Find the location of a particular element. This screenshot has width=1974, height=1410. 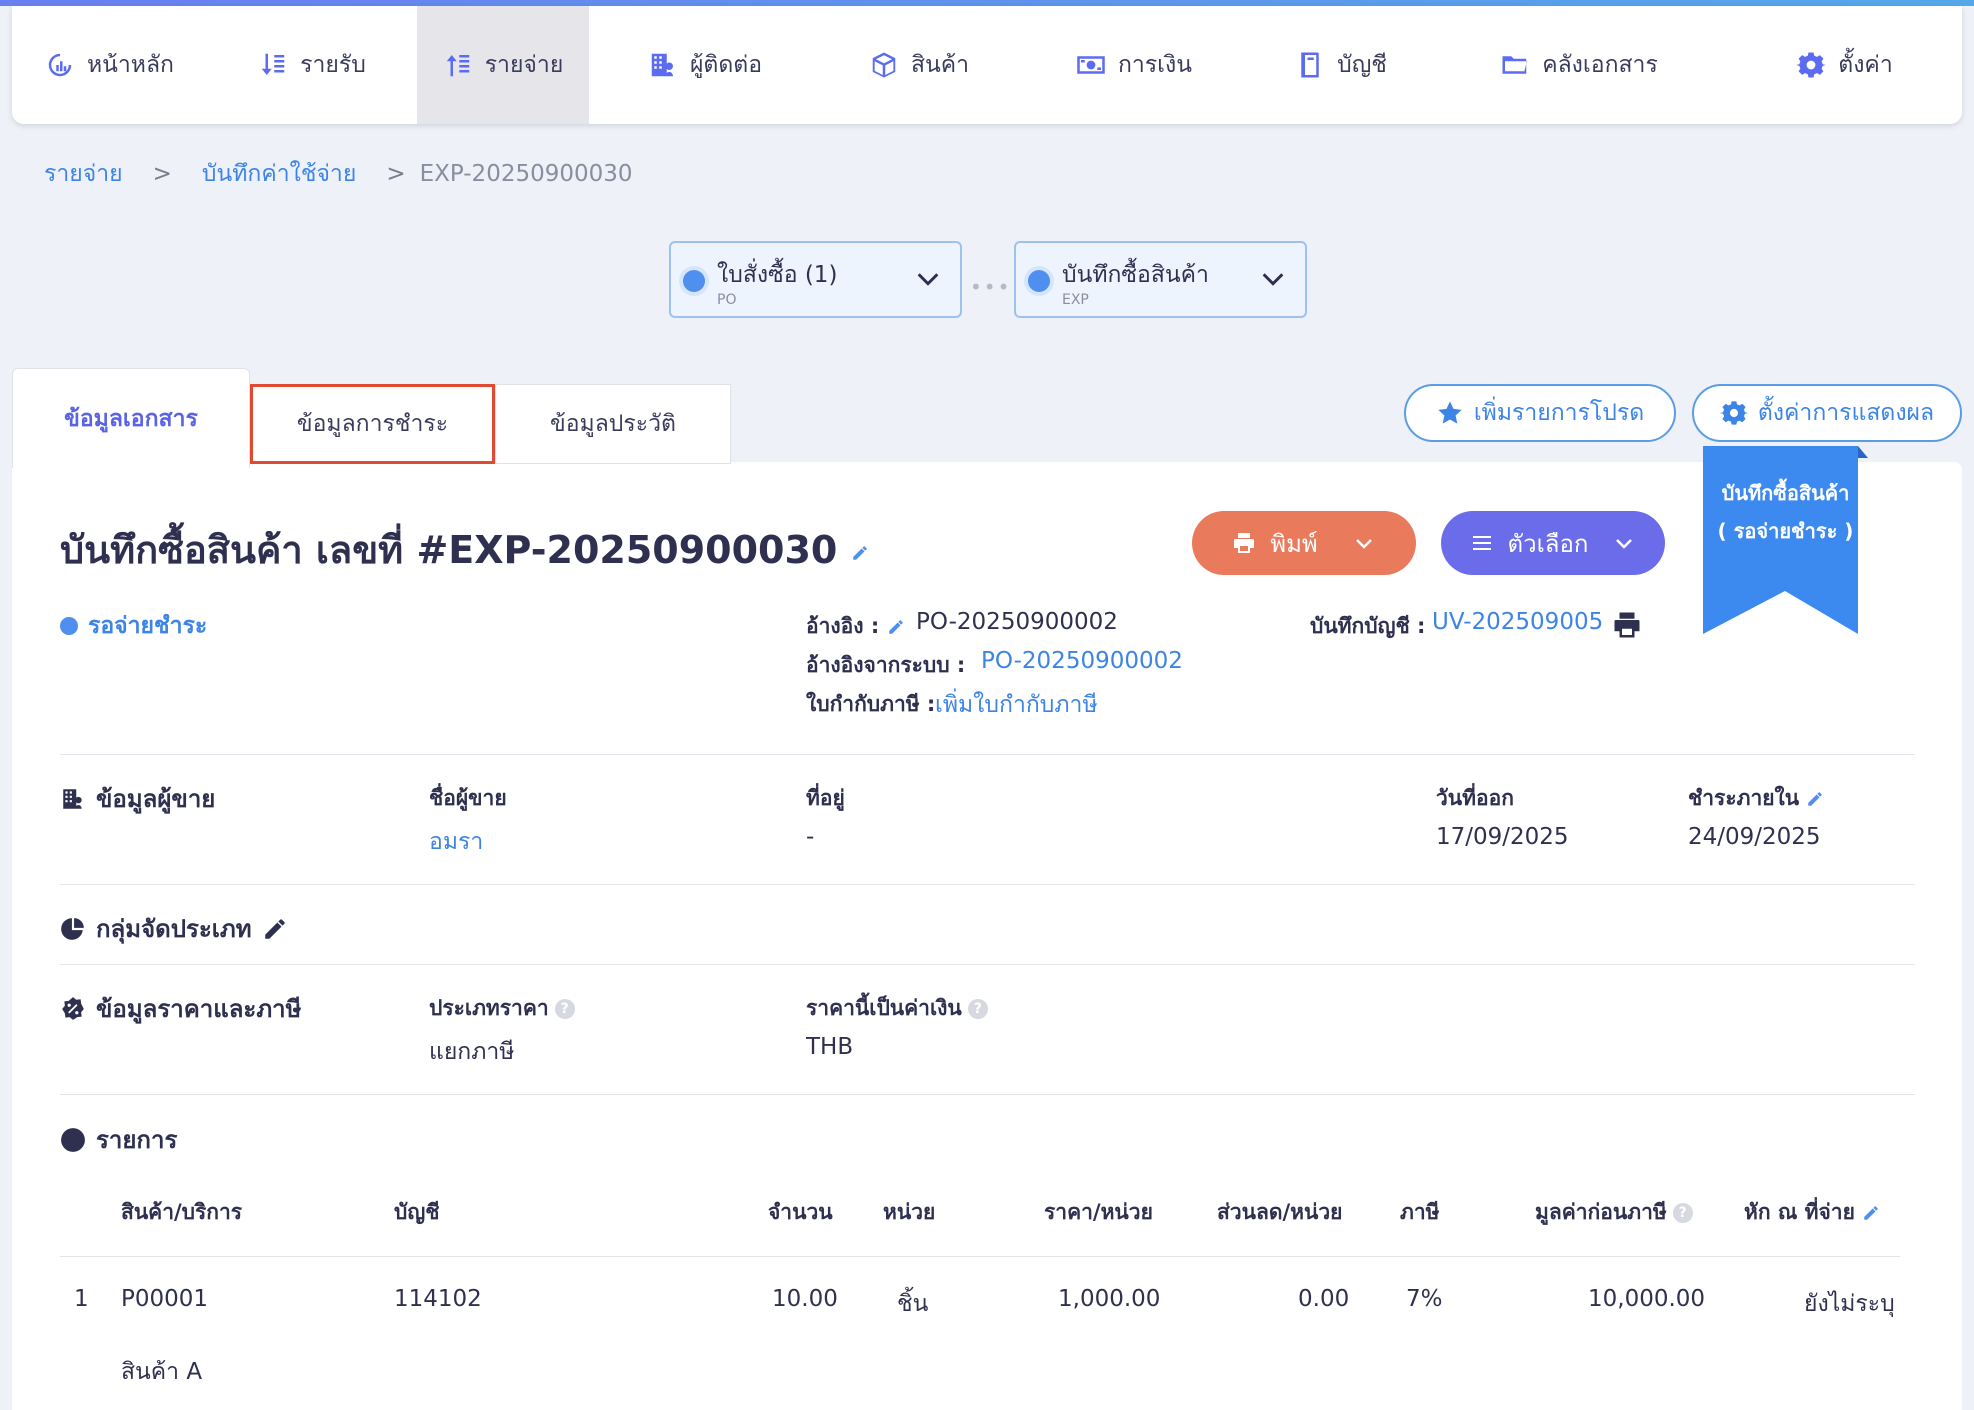

discount-value: 0.00 is located at coordinates (1324, 1299).